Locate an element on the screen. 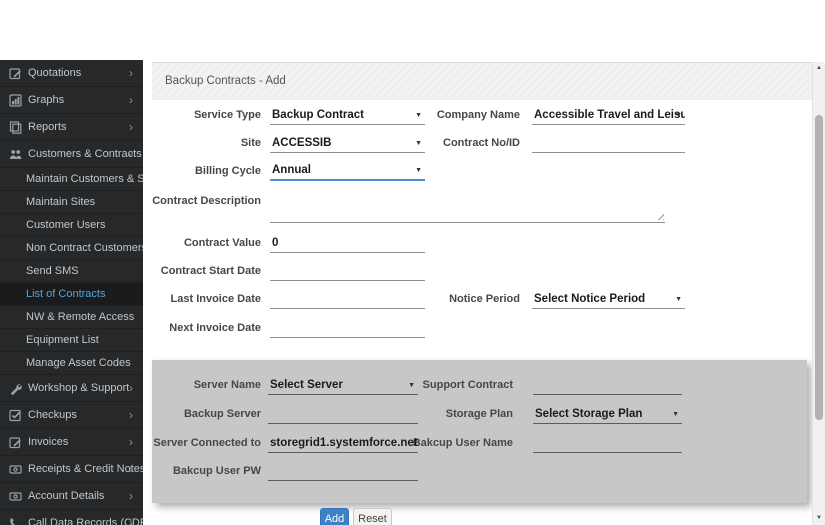  sidebar-item-label: Maintain Sites is located at coordinates (61, 202).